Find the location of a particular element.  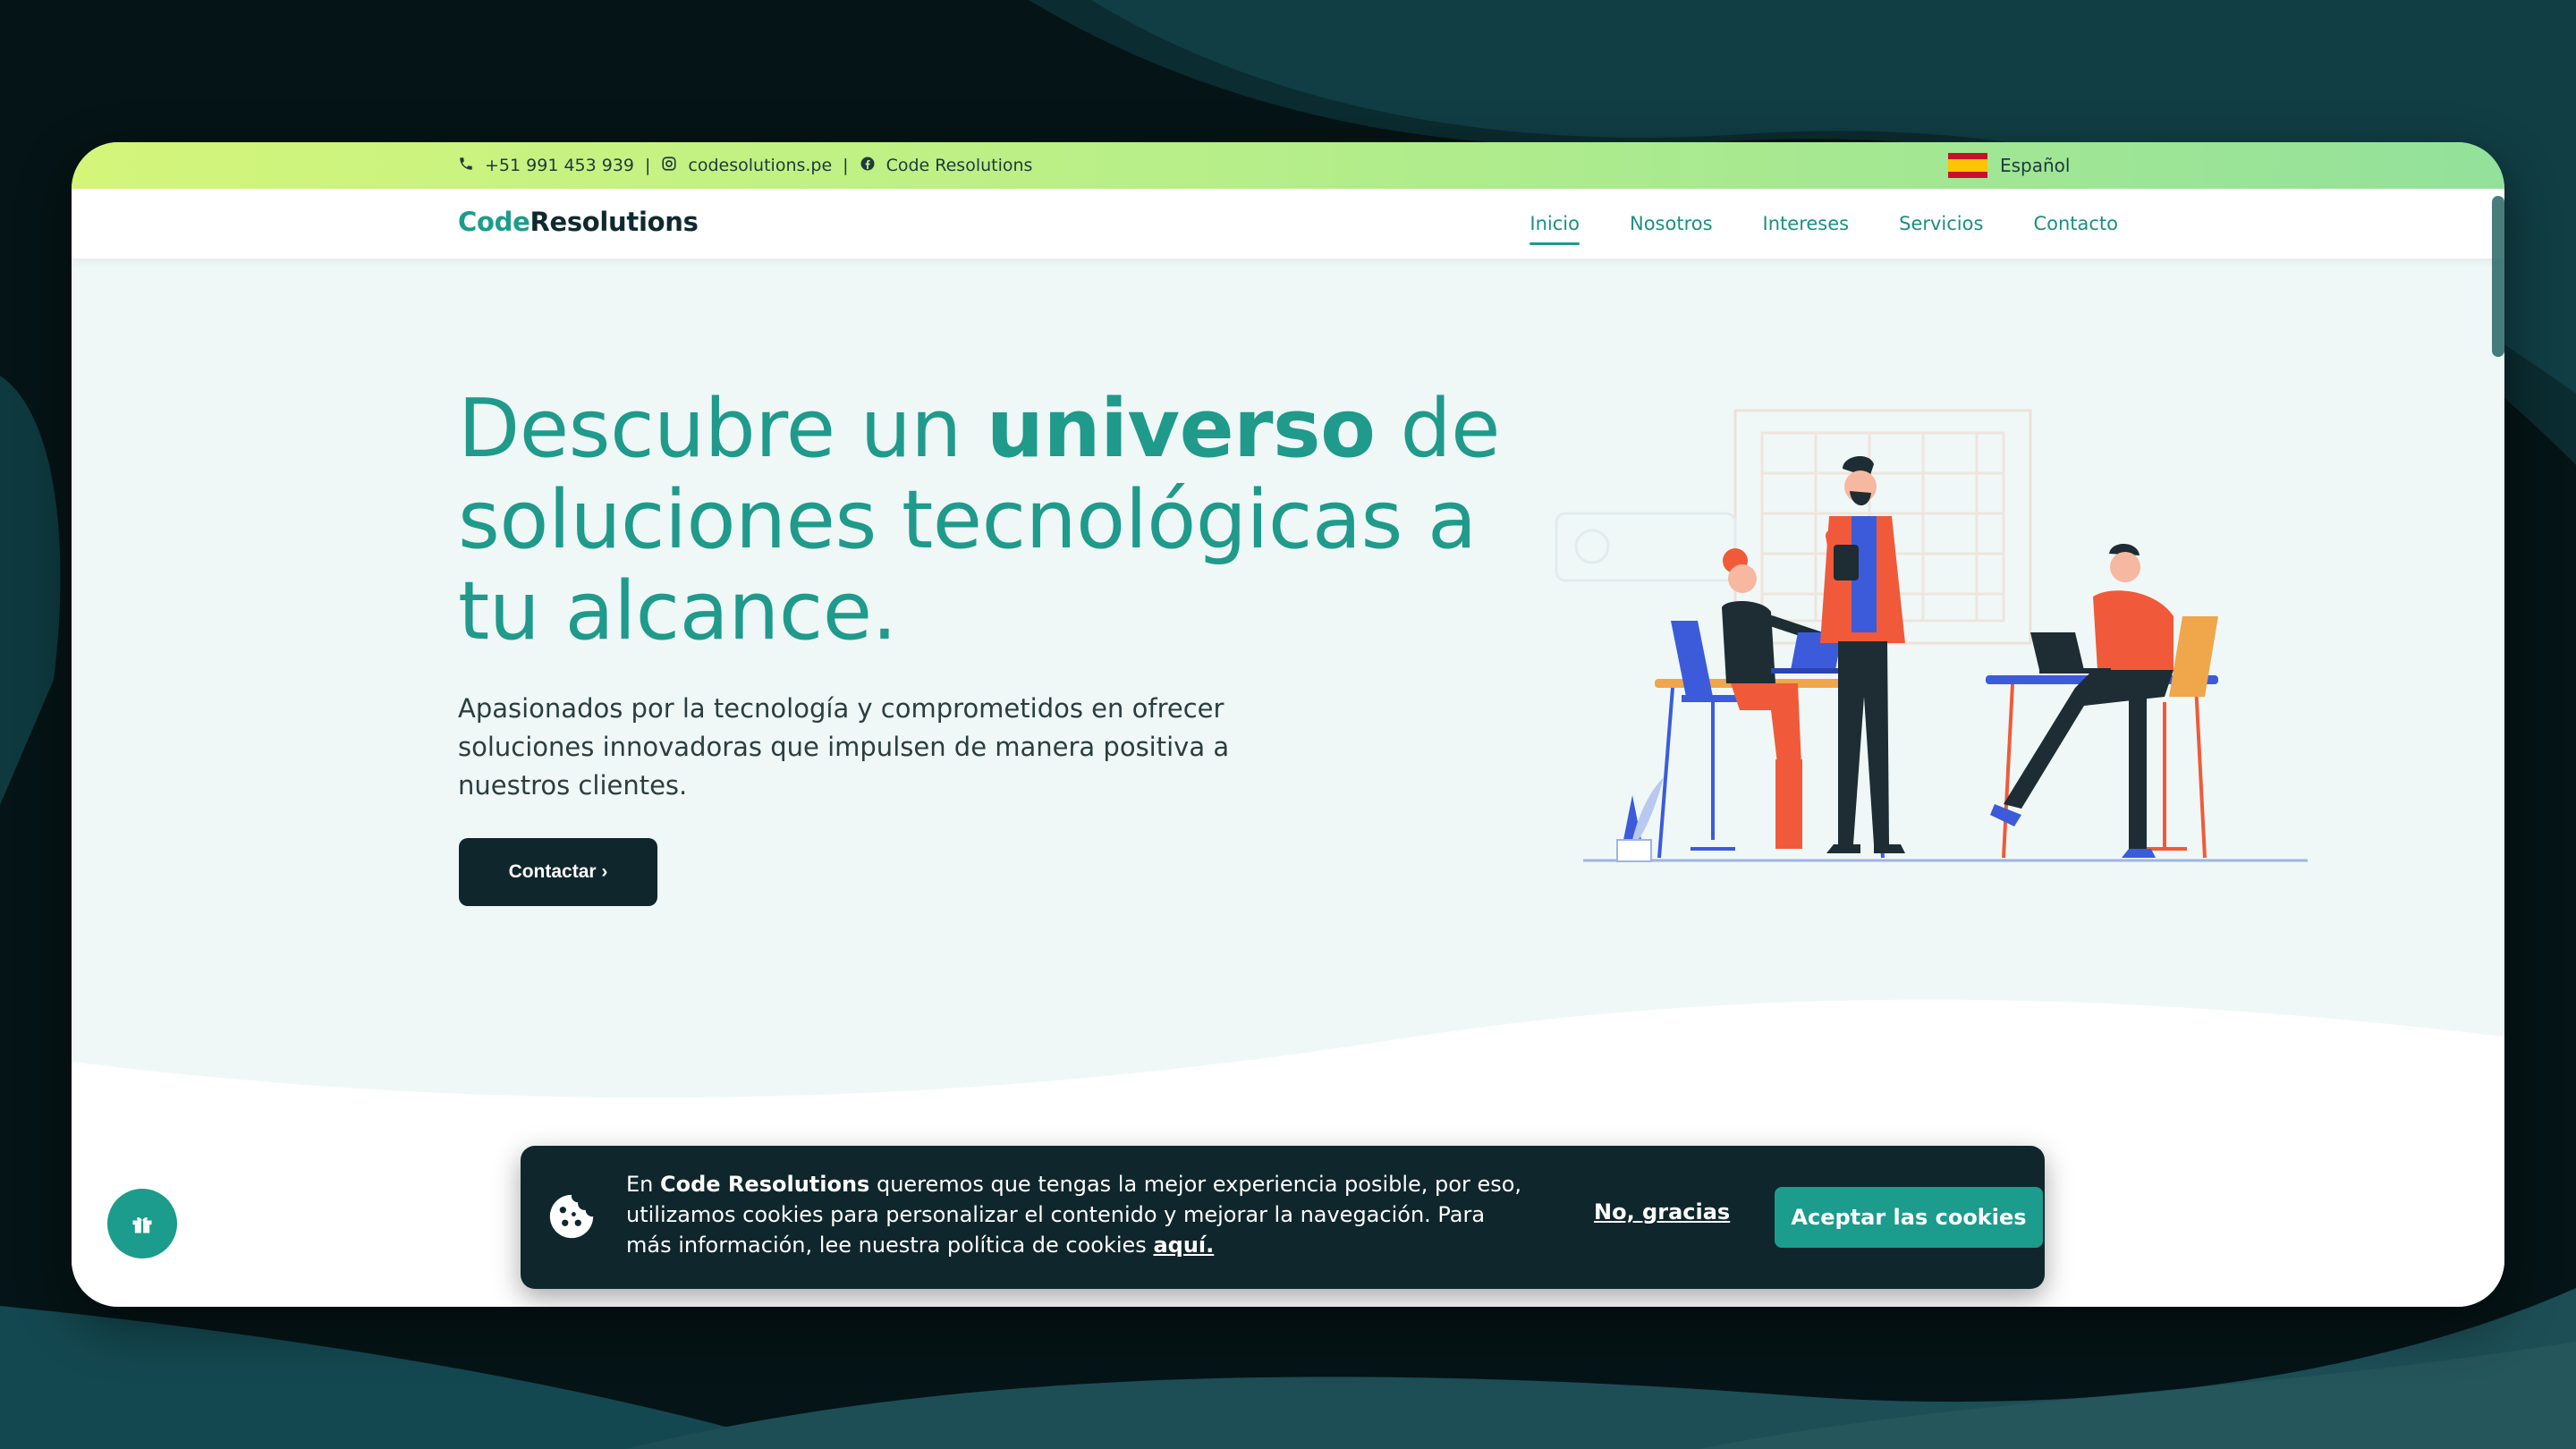

cookie-brand: Code Resolutions is located at coordinates (765, 1184).